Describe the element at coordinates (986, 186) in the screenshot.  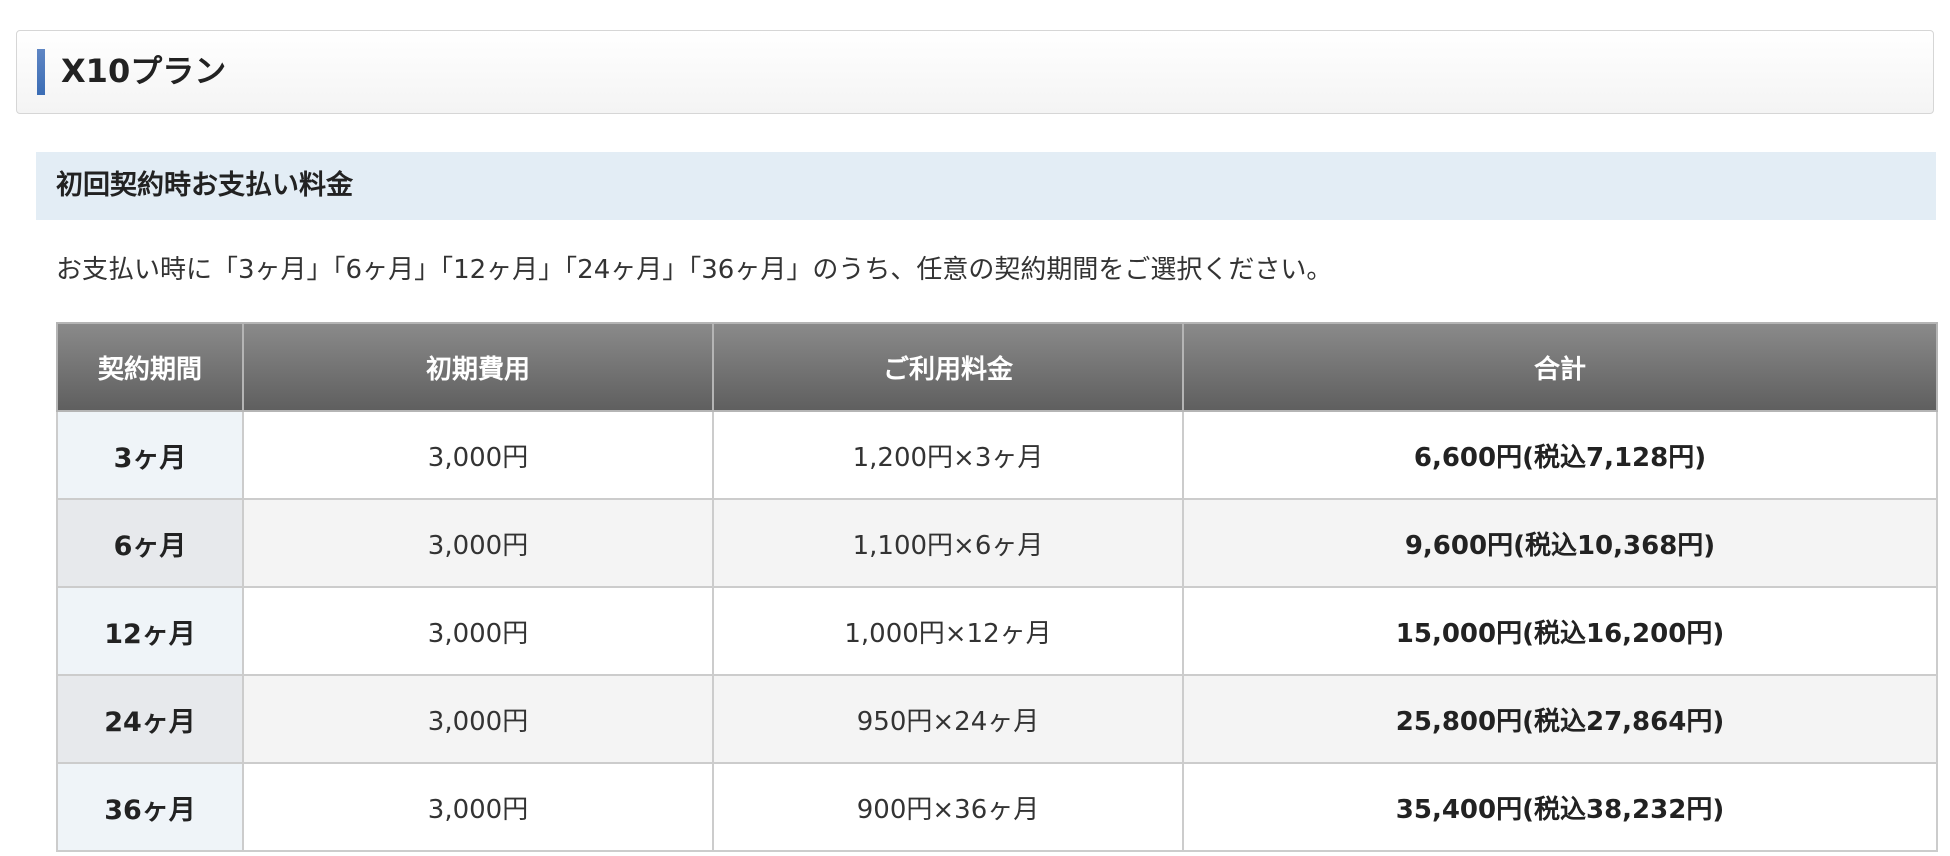
I see `section-heading: 初回契約時お支払い料金` at that location.